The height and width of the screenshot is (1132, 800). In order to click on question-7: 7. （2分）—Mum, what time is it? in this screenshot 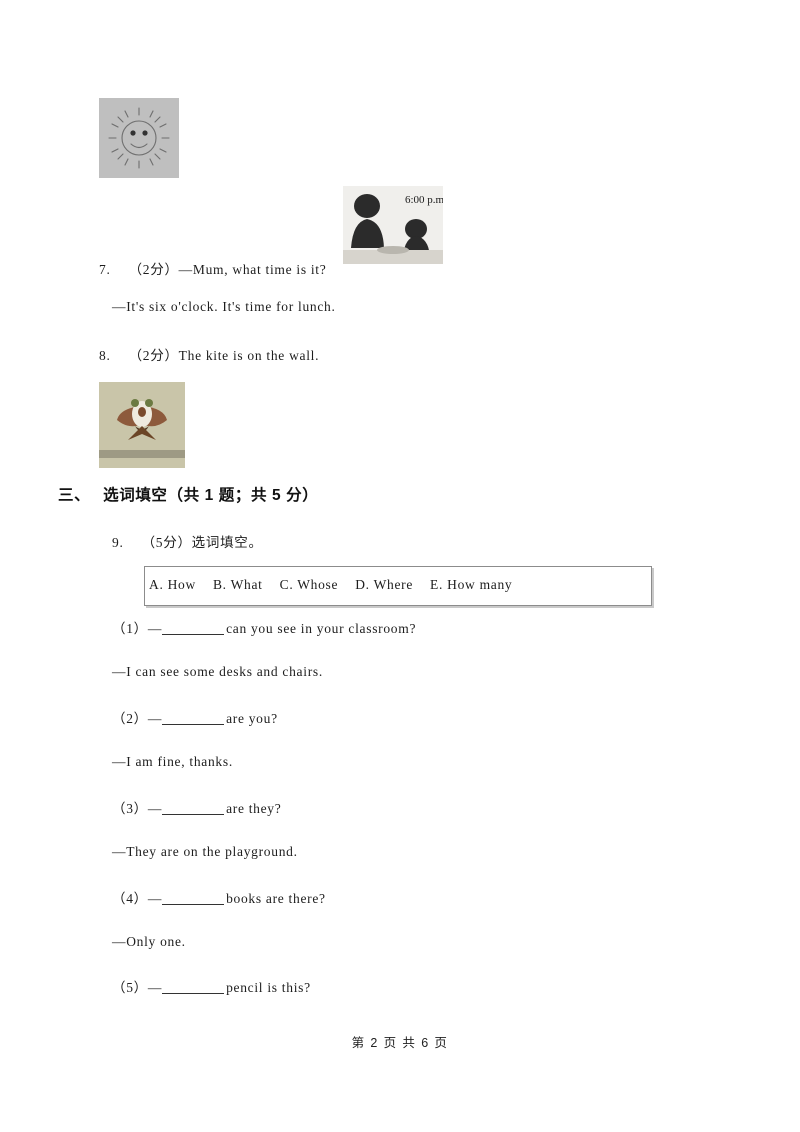, I will do `click(212, 268)`.